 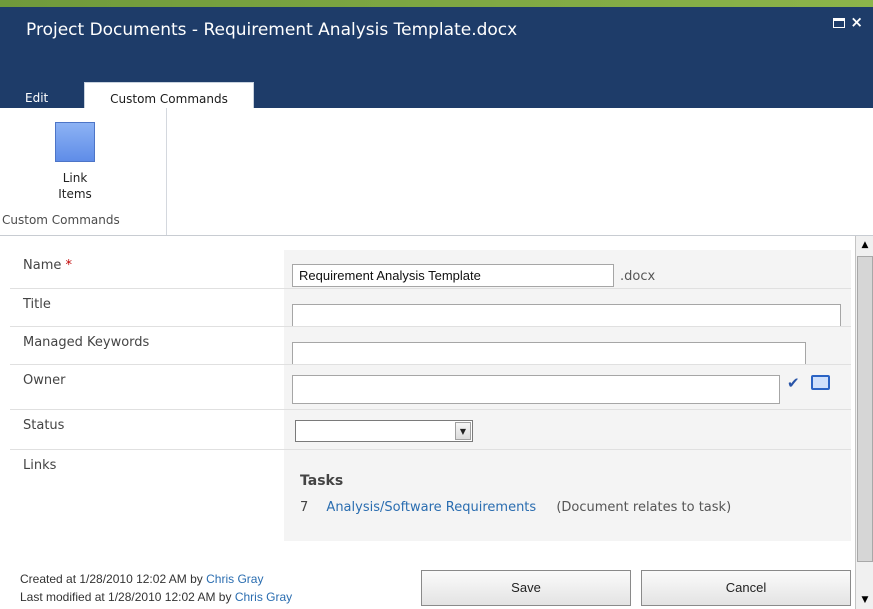 What do you see at coordinates (793, 383) in the screenshot?
I see `check-names-icon: ✔` at bounding box center [793, 383].